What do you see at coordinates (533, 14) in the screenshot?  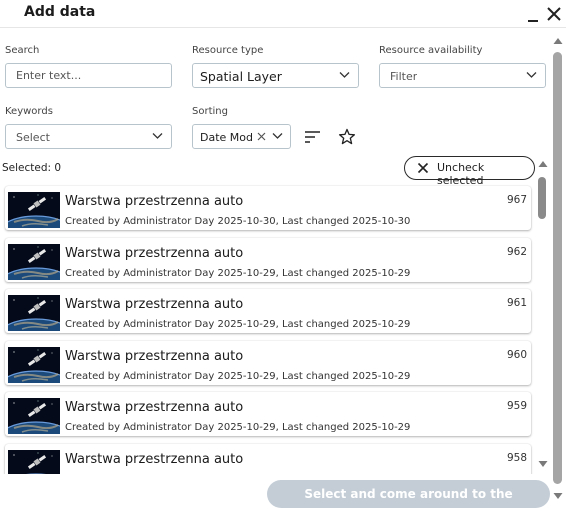 I see `minimize-icon` at bounding box center [533, 14].